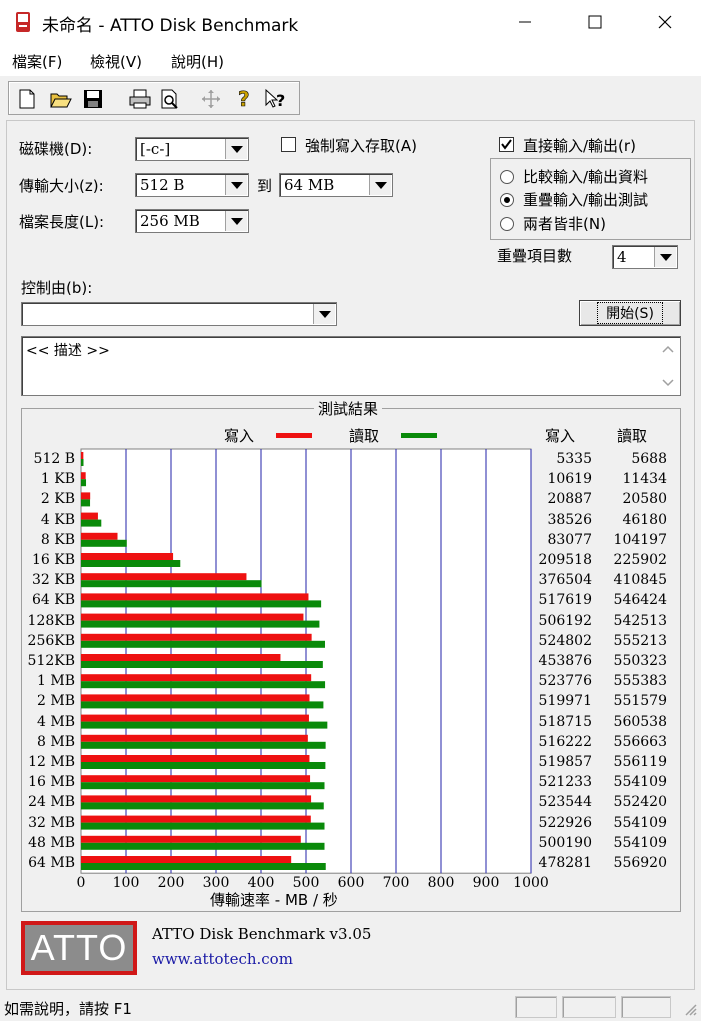  Describe the element at coordinates (668, 383) in the screenshot. I see `scroll-down-icon` at that location.